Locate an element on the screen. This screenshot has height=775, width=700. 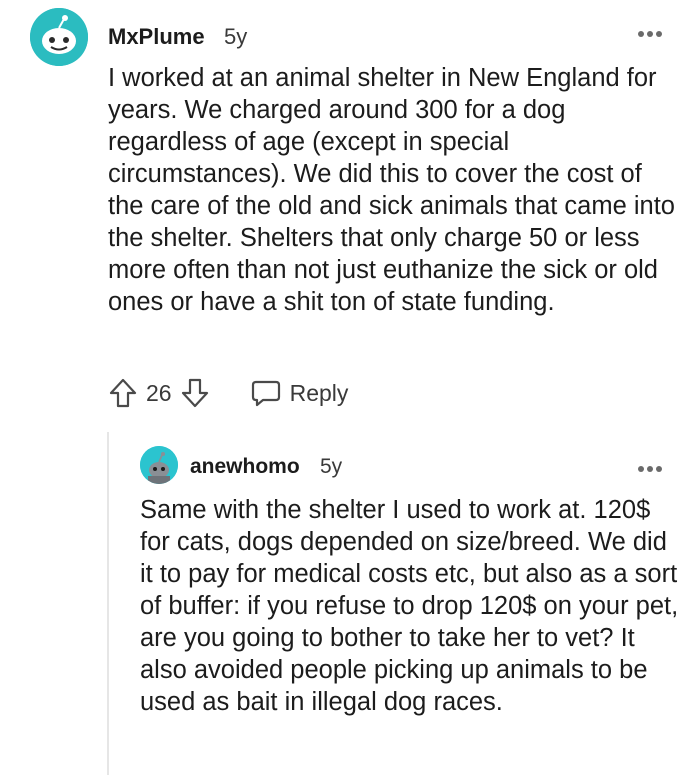
reply-button: Reply is located at coordinates (299, 393).